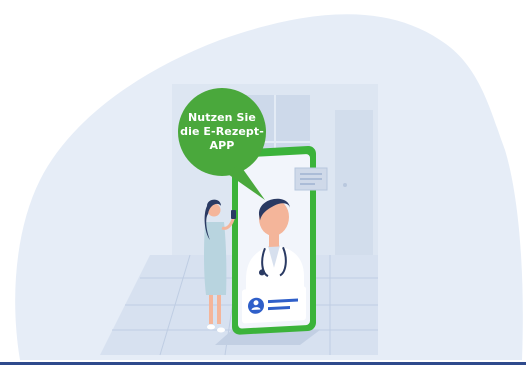  I want to click on speech-bubble-text: Nutzen Sie die E-Rezept- APP, so click(222, 132).